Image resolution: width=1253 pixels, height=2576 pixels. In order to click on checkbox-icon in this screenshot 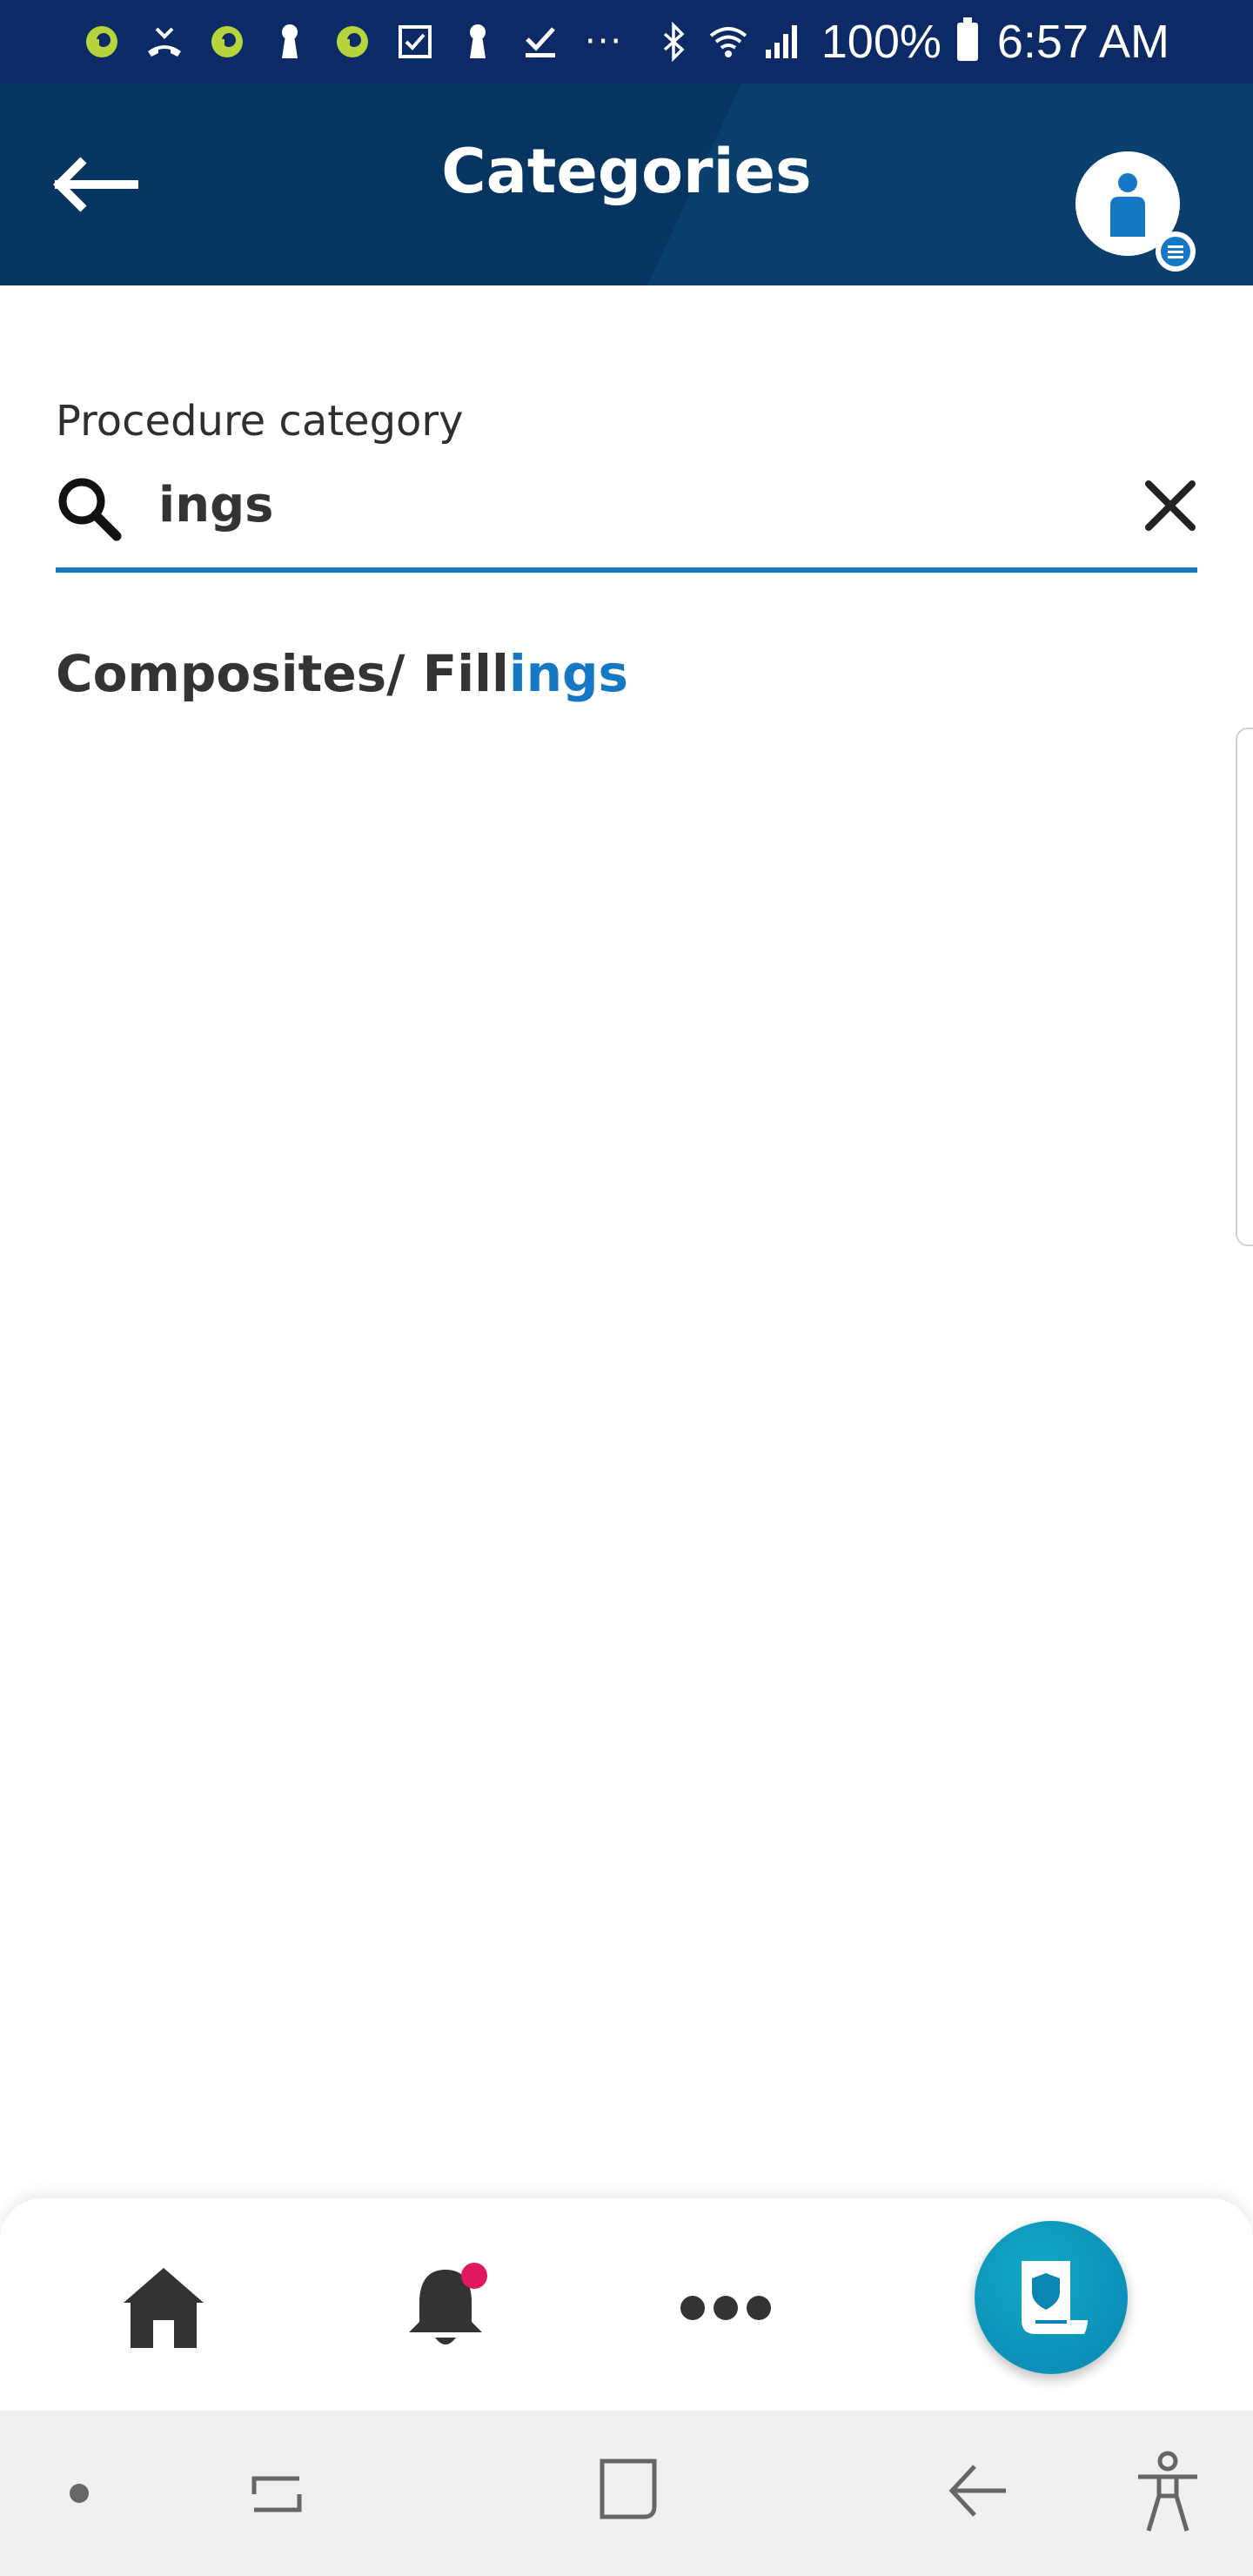, I will do `click(415, 42)`.